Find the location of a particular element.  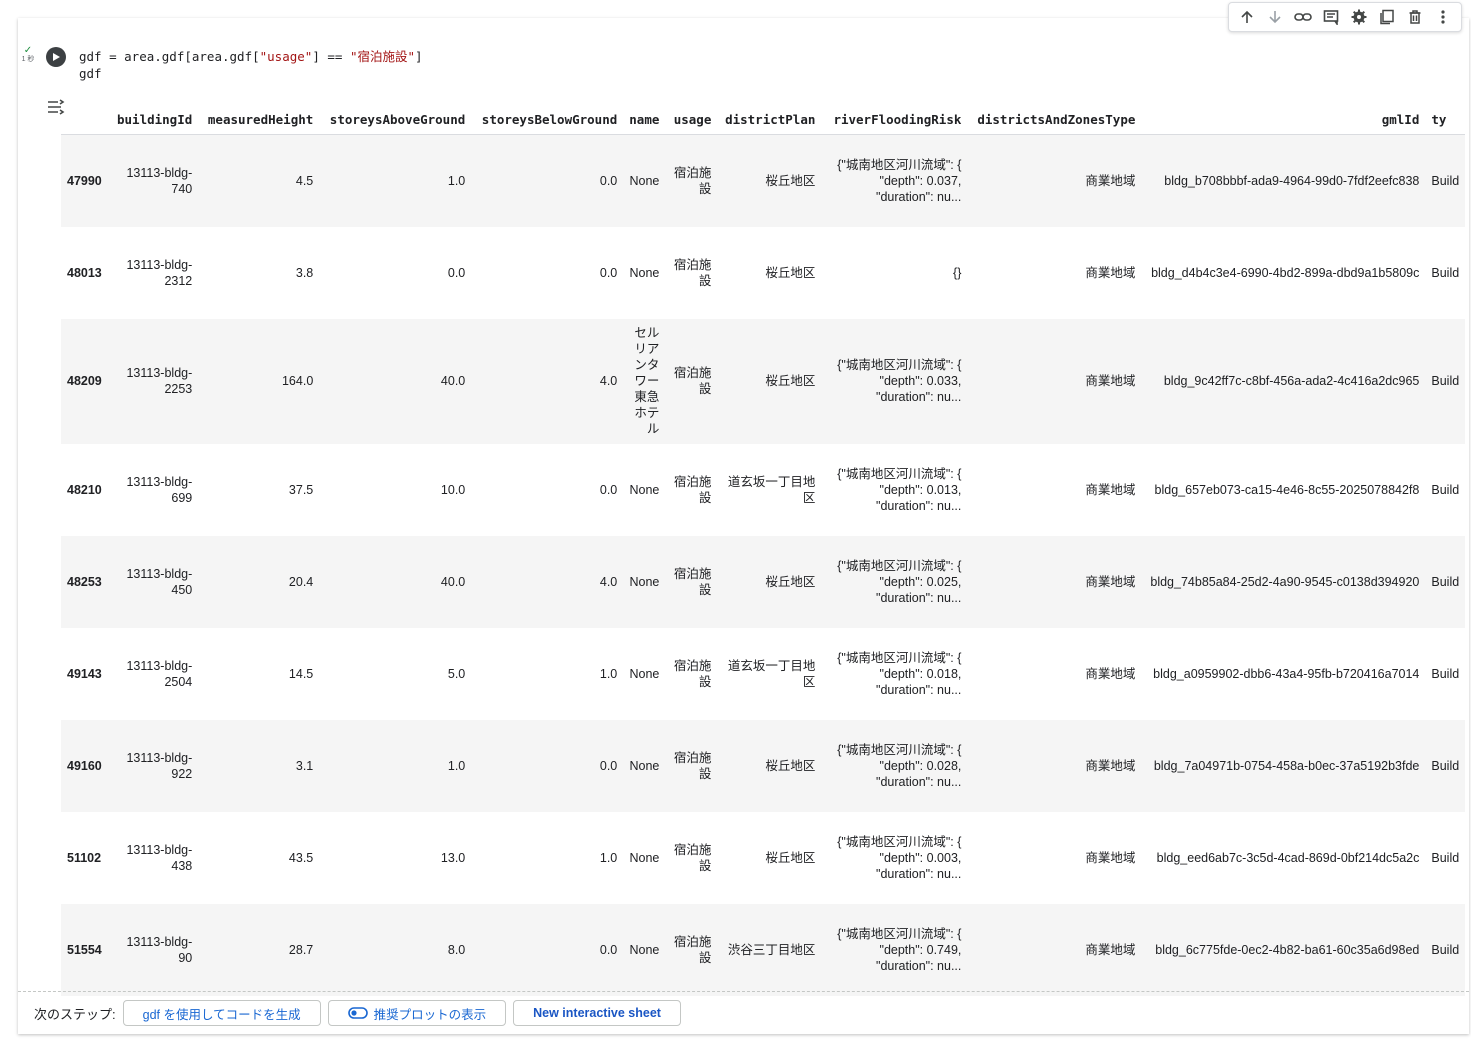

run-cell-button is located at coordinates (56, 57).